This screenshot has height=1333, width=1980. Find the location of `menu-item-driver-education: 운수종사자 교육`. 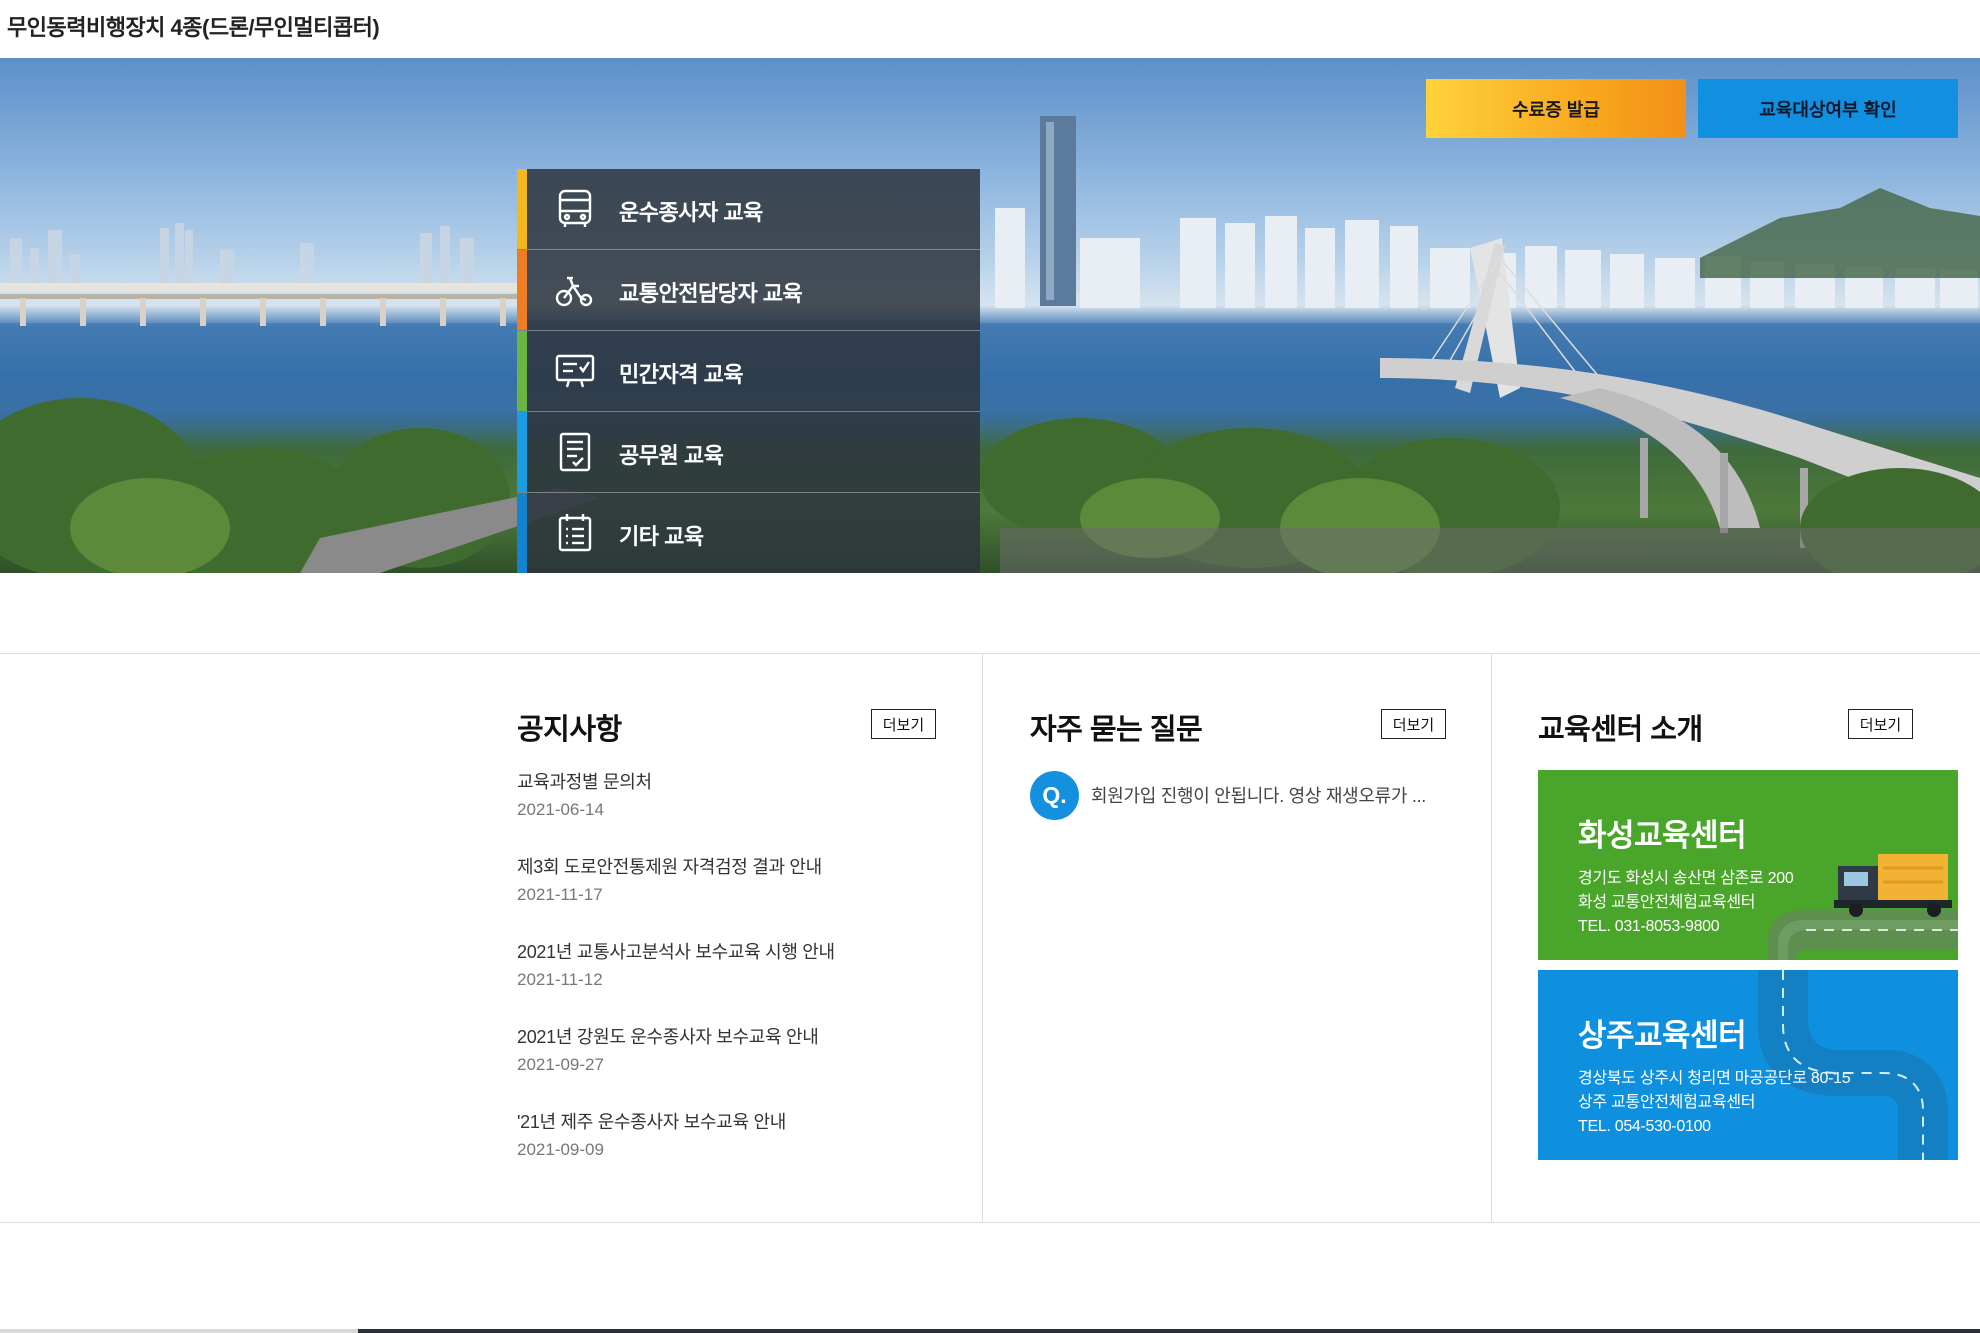

menu-item-driver-education: 운수종사자 교육 is located at coordinates (748, 209).